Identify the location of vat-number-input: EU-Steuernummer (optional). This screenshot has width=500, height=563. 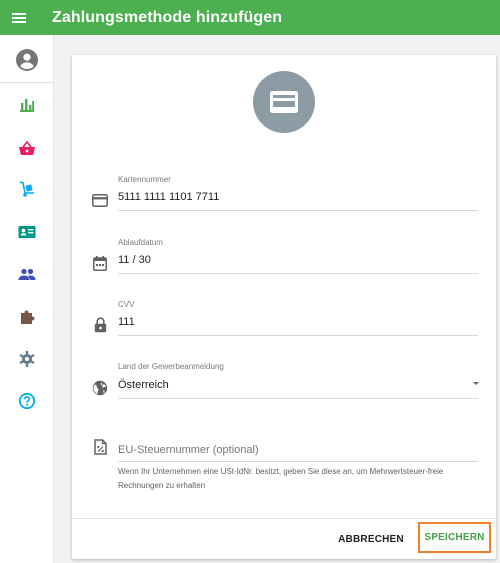
(188, 450).